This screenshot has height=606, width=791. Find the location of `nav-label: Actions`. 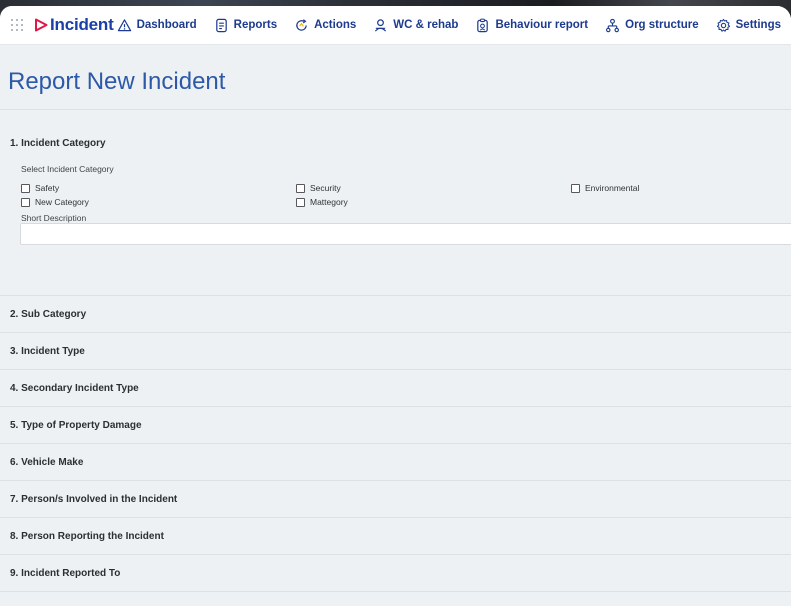

nav-label: Actions is located at coordinates (335, 25).